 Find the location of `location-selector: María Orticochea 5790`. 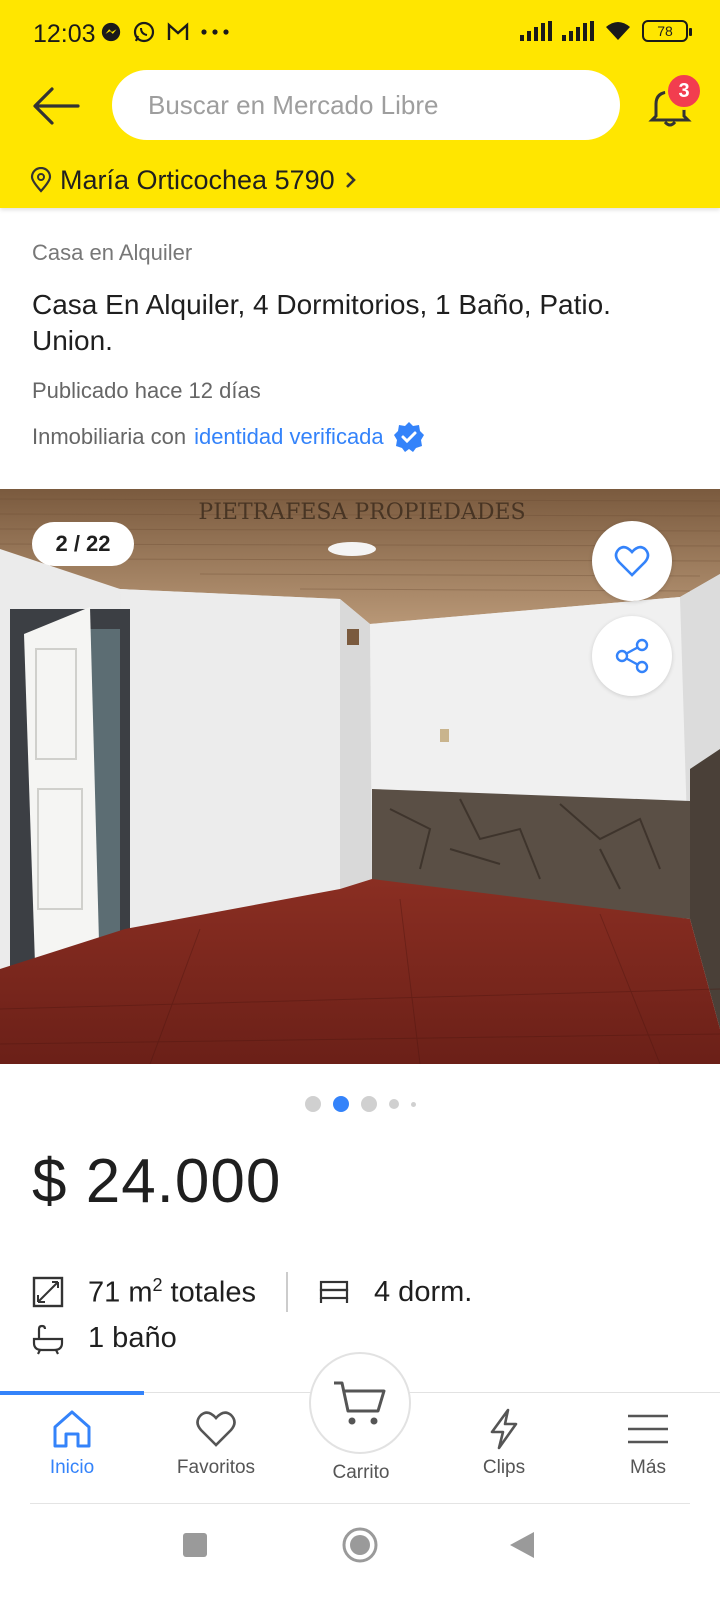

location-selector: María Orticochea 5790 is located at coordinates (194, 180).